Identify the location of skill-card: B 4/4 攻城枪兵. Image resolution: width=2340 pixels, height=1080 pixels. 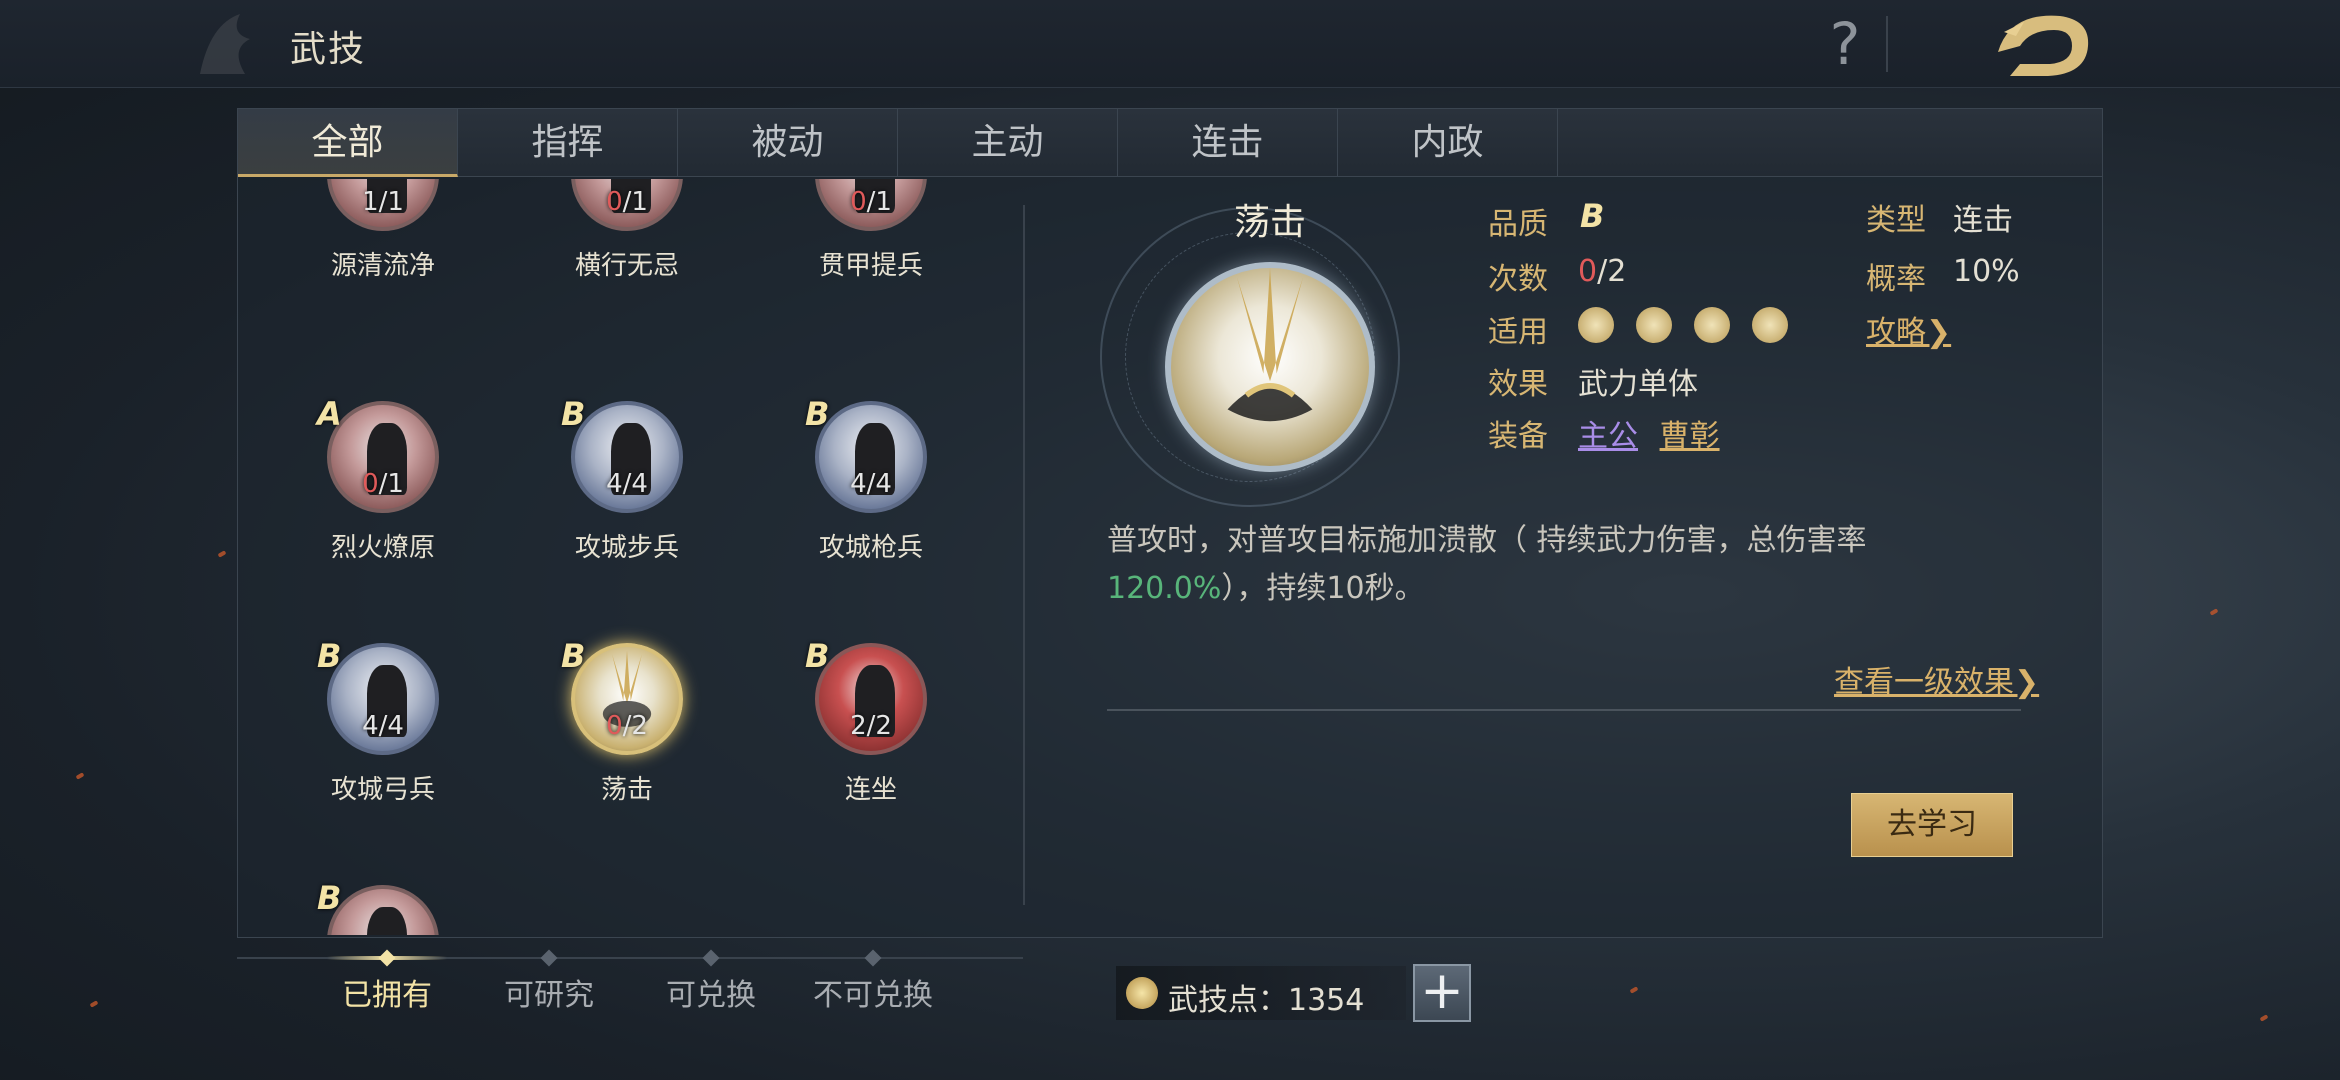
(871, 498).